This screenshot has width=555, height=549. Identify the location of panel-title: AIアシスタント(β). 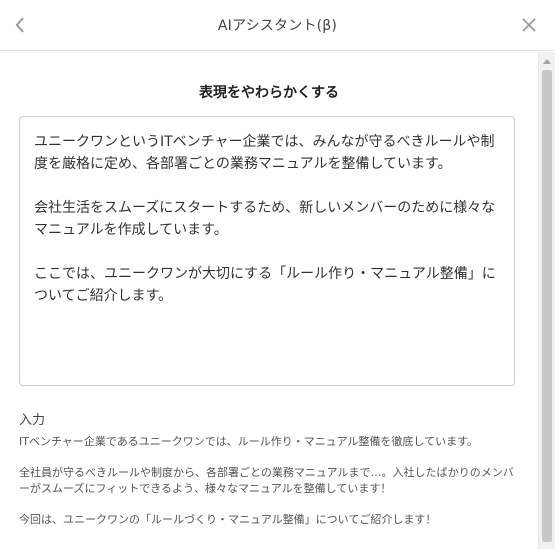
(277, 26).